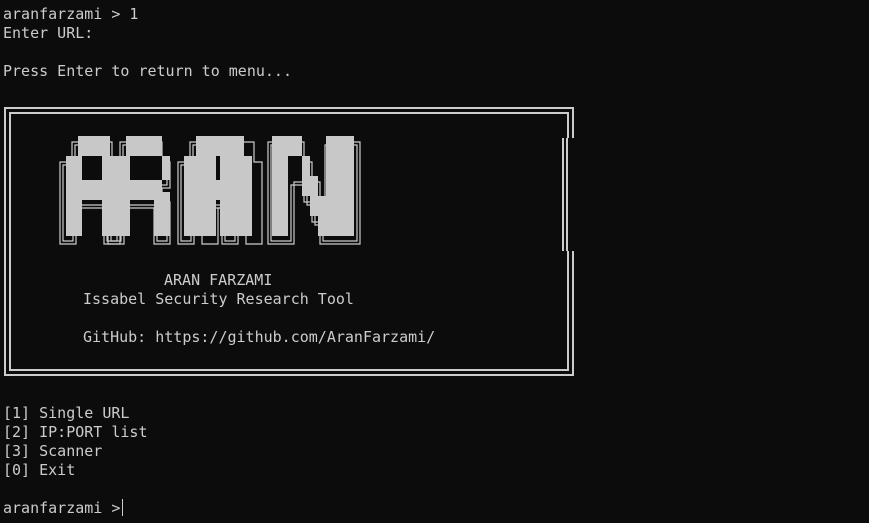  I want to click on prompt-label: aranfarzami >, so click(62, 508).